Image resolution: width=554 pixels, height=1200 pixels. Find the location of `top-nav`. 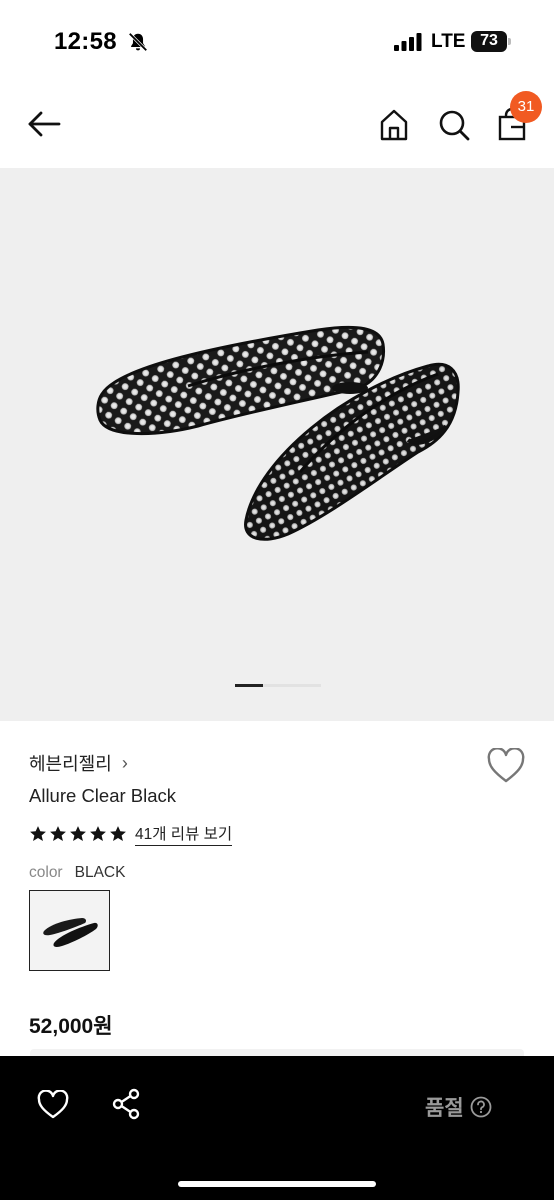

top-nav is located at coordinates (277, 126).